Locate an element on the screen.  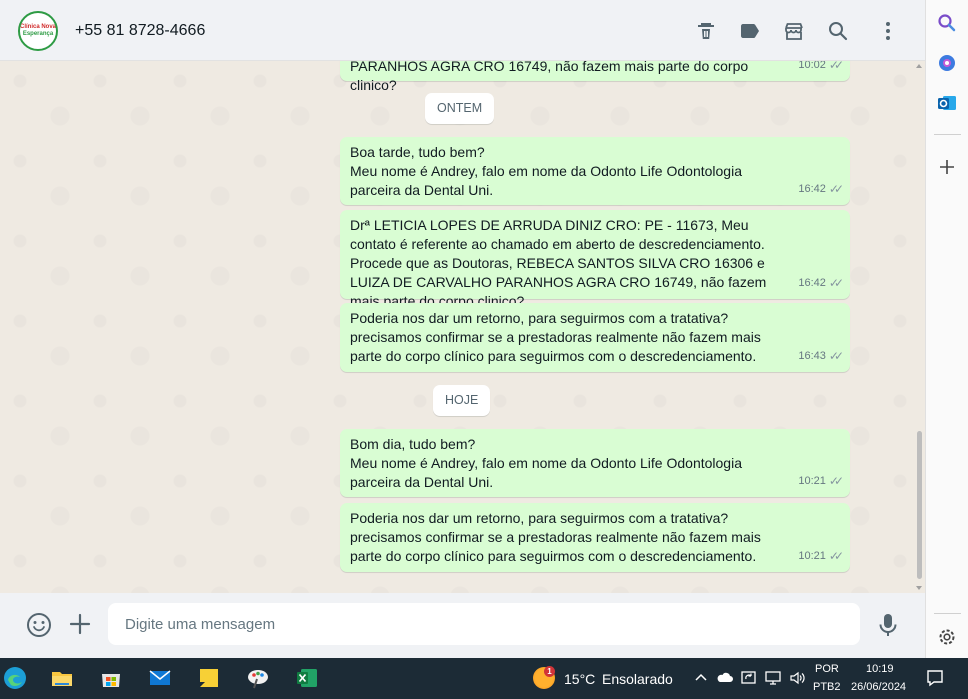
copilot-icon is located at coordinates (947, 63).